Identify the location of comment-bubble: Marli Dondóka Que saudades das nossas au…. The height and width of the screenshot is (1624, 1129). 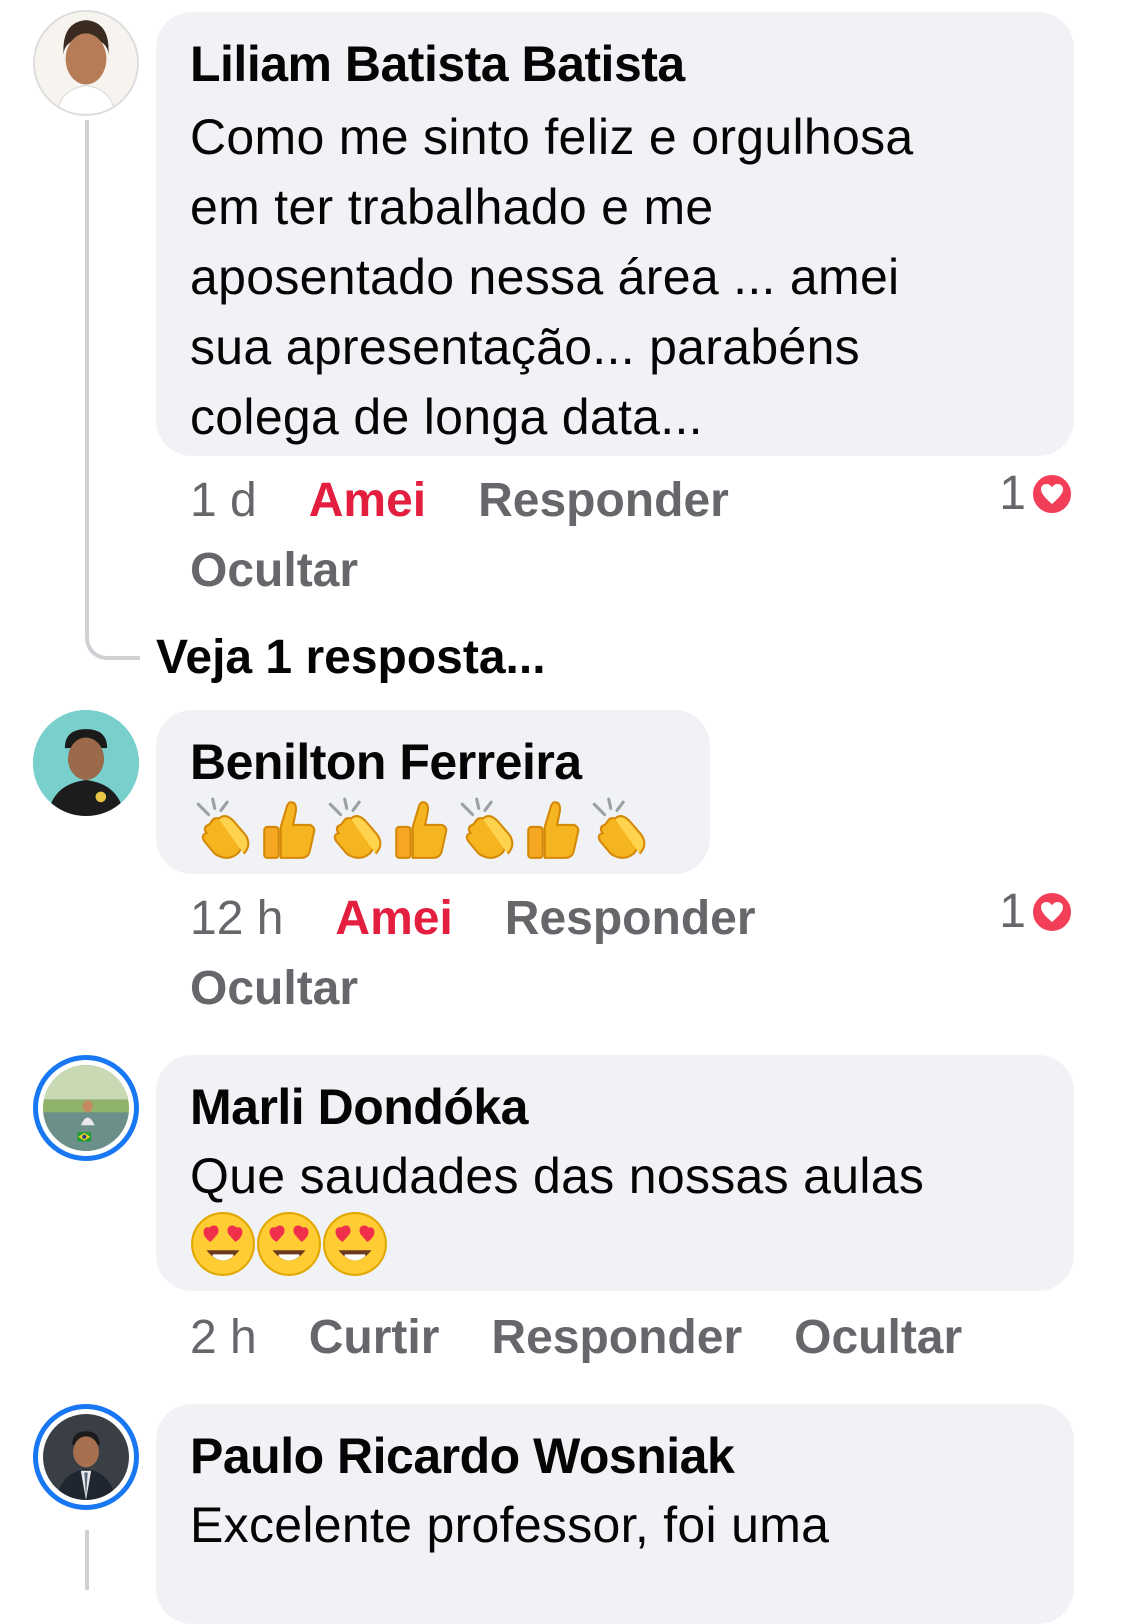
(615, 1173).